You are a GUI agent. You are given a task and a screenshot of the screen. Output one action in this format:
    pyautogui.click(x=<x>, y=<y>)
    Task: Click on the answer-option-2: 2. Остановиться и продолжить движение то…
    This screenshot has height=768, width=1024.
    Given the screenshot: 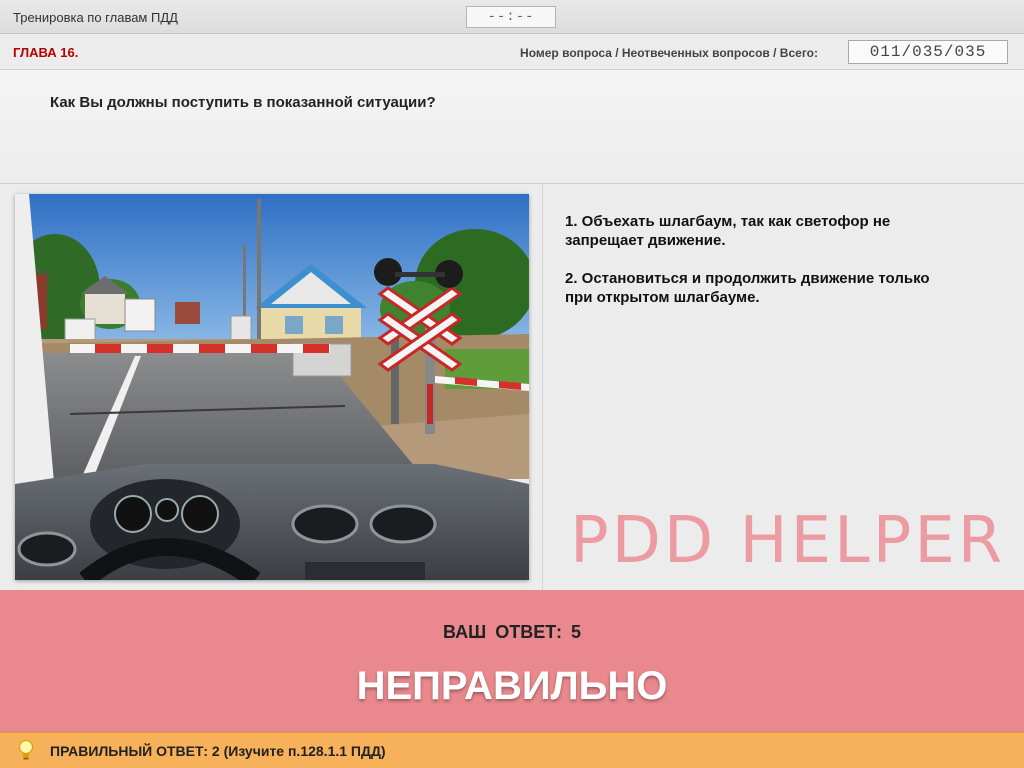 What is the action you would take?
    pyautogui.click(x=785, y=288)
    